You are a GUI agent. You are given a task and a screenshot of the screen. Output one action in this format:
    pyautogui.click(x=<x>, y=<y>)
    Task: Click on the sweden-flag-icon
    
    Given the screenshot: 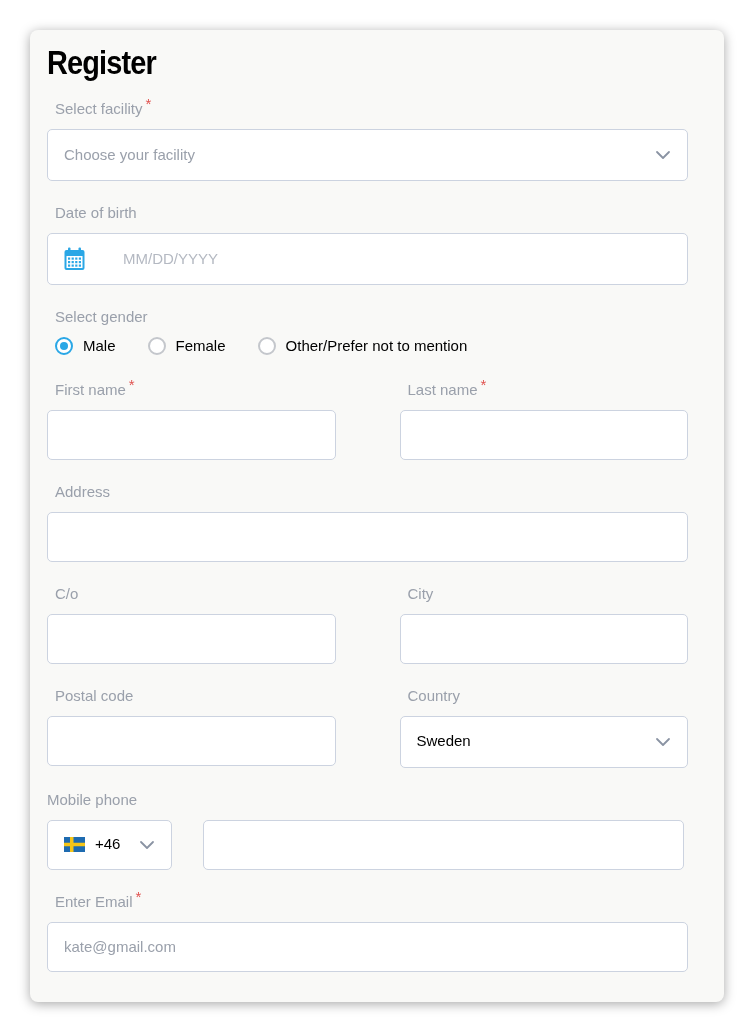 What is the action you would take?
    pyautogui.click(x=74, y=844)
    